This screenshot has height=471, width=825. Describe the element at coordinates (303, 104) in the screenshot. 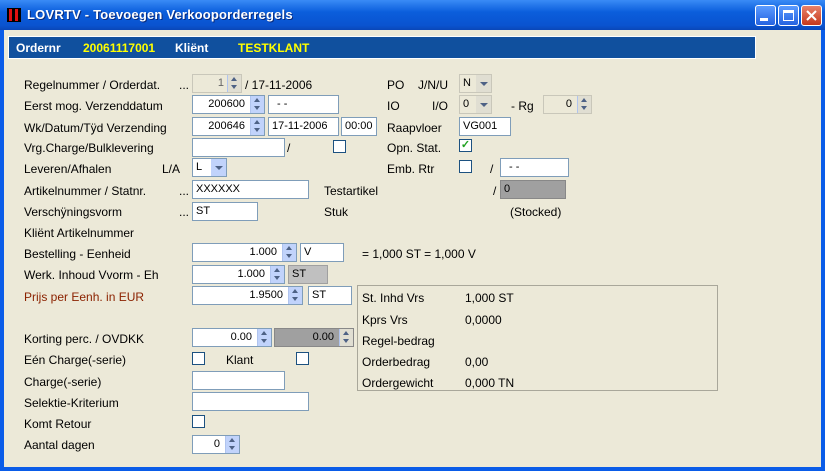

I see `eerst-mog-date-field: - -` at that location.